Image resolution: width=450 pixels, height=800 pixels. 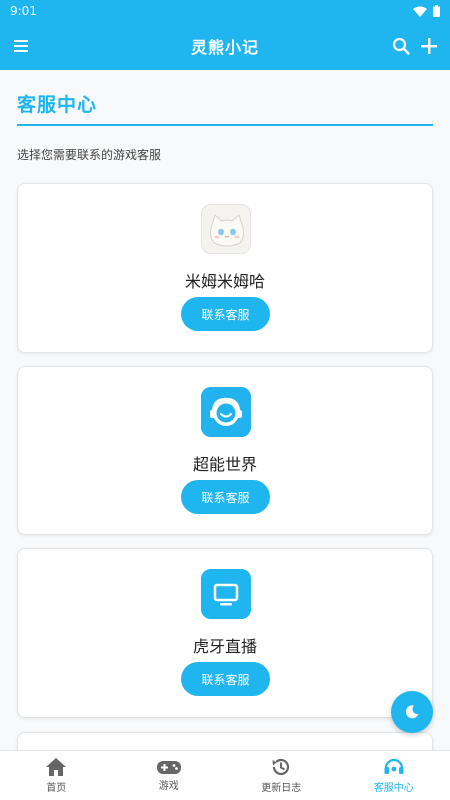 I want to click on game-logo-mimmimha, so click(x=226, y=229).